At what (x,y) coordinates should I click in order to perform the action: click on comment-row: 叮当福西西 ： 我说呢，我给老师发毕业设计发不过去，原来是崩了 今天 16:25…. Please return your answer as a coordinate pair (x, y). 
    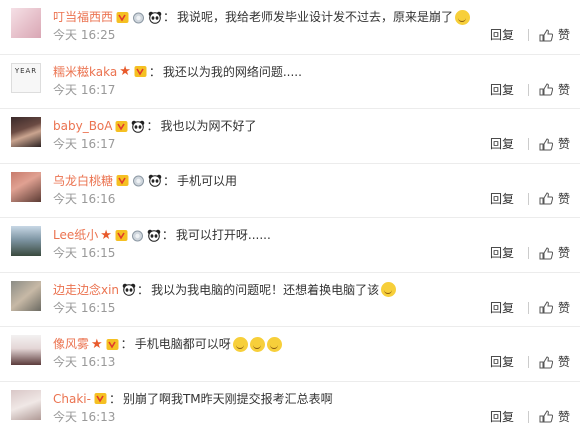
    Looking at the image, I should click on (290, 27).